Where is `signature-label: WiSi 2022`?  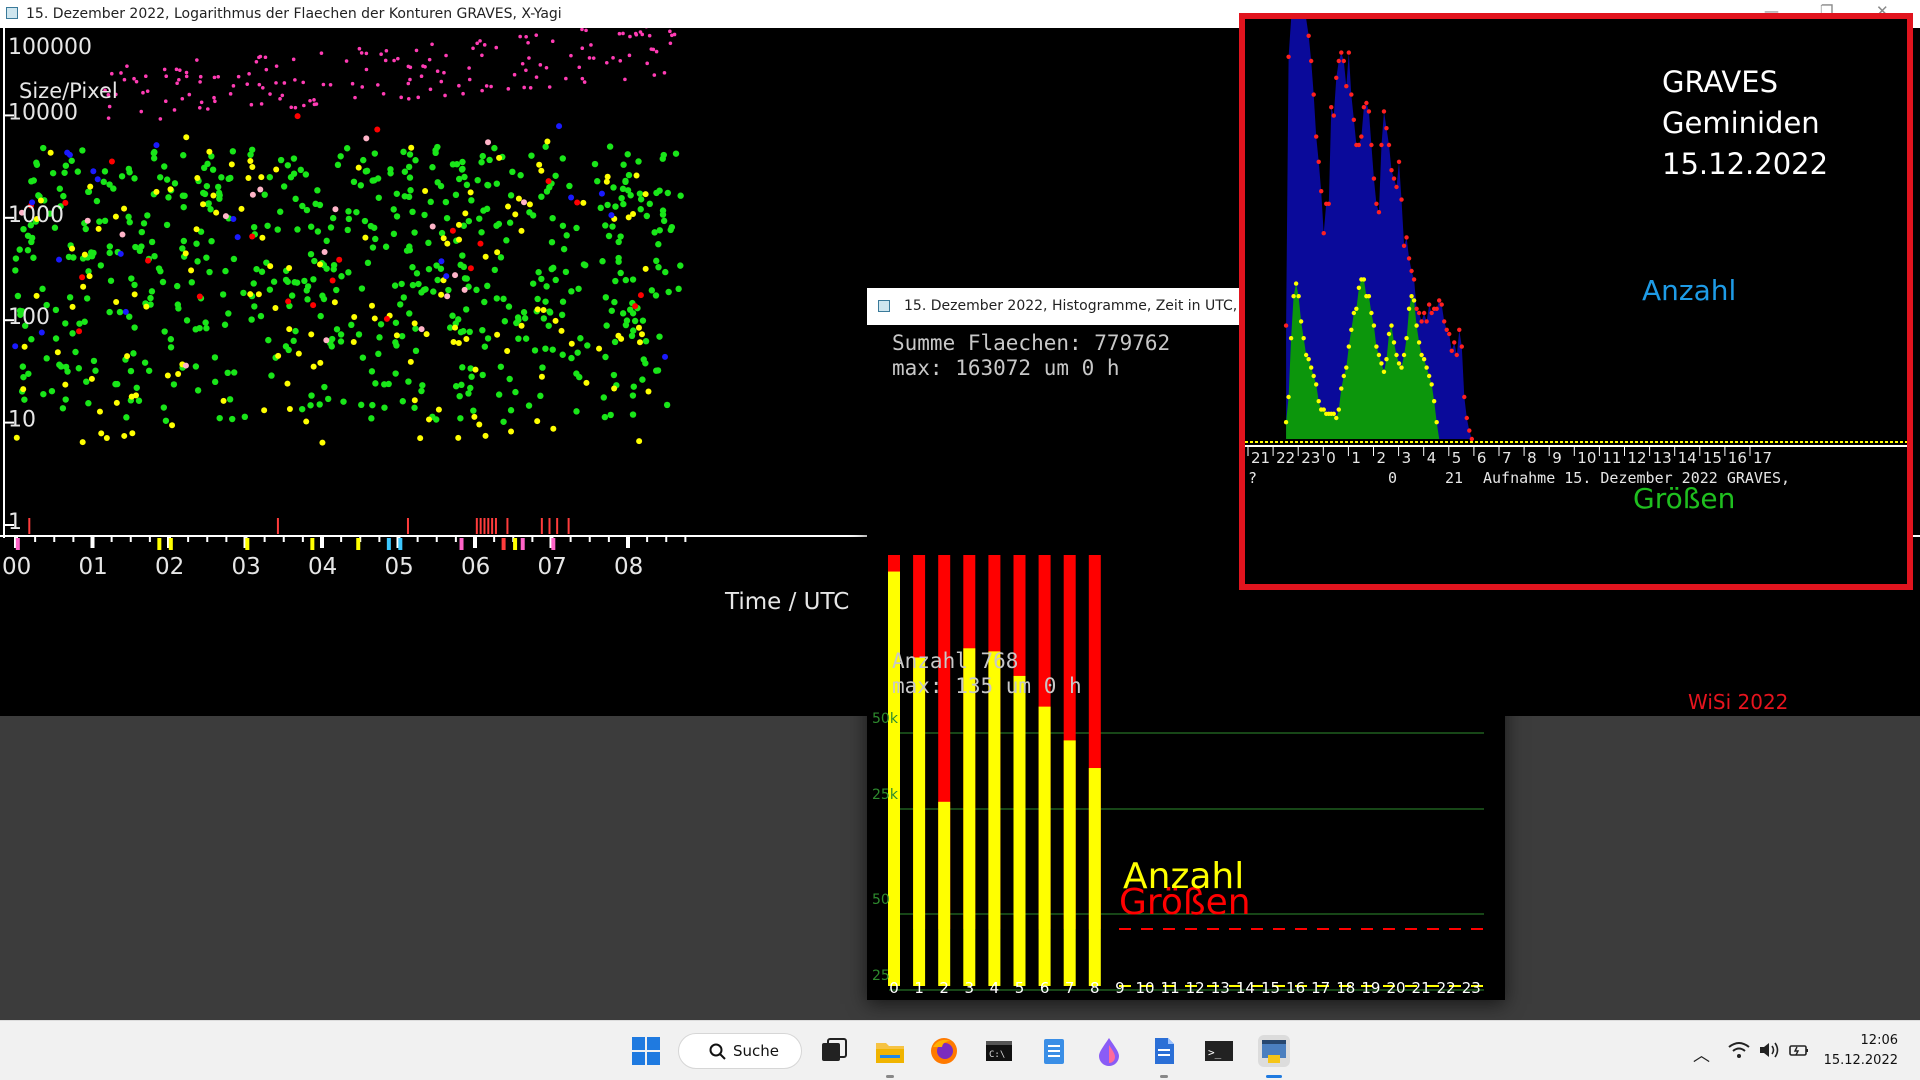 signature-label: WiSi 2022 is located at coordinates (1738, 702).